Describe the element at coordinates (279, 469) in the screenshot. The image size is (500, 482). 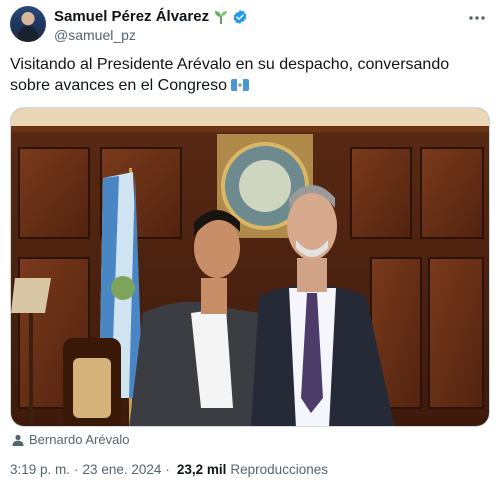
I see `views-label: Reproducciones` at that location.